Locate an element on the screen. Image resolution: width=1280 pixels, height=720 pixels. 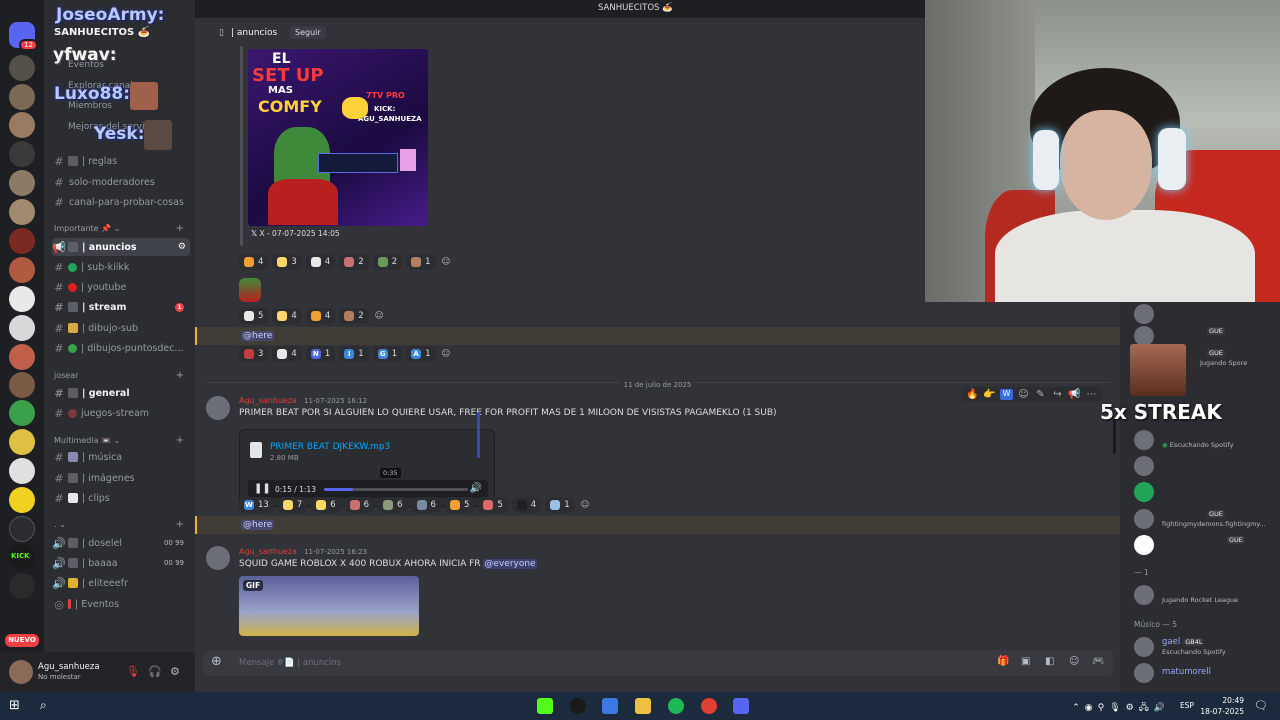
channel-stream: # | stream 1 is located at coordinates (121, 307).